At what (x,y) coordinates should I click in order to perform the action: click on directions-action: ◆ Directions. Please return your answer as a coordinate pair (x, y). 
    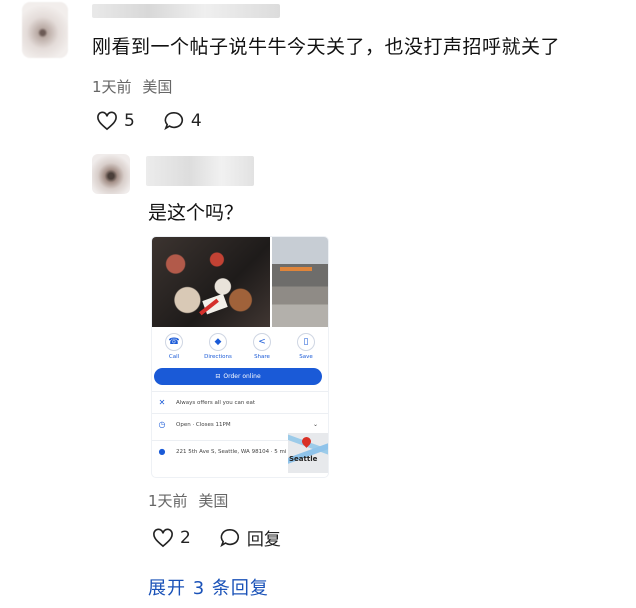
    Looking at the image, I should click on (218, 346).